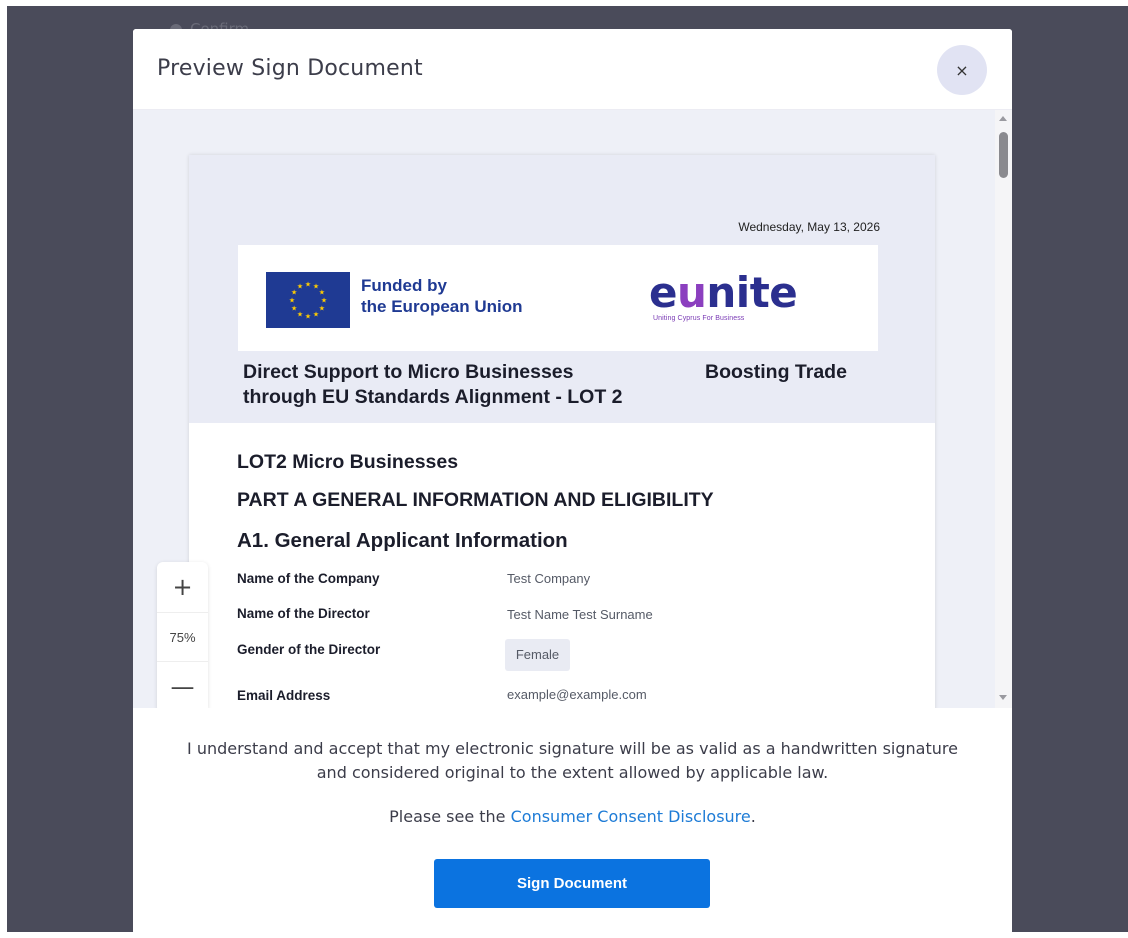  Describe the element at coordinates (1003, 118) in the screenshot. I see `scroll-up-arrow-icon` at that location.